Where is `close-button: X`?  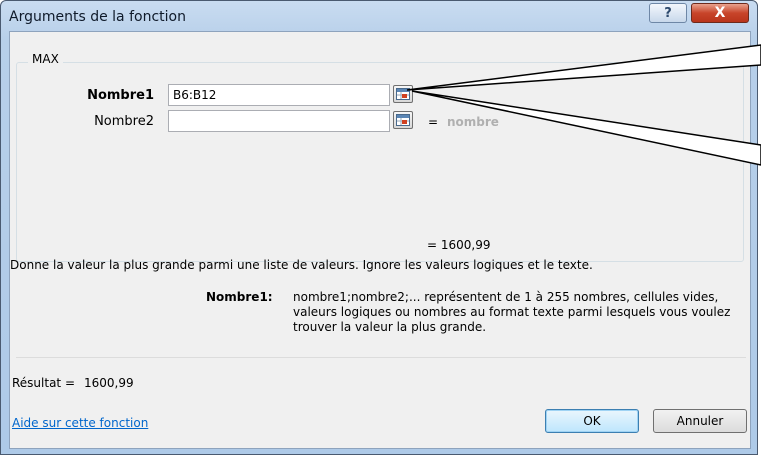 close-button: X is located at coordinates (720, 13).